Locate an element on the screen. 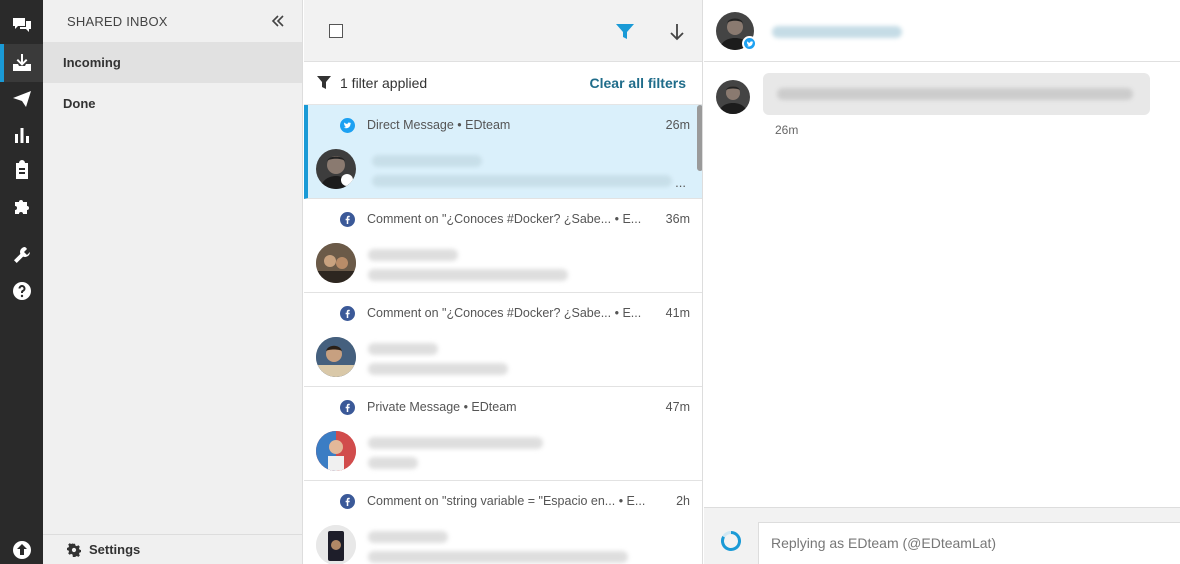 This screenshot has width=1180, height=564. assignments-nav is located at coordinates (21, 170).